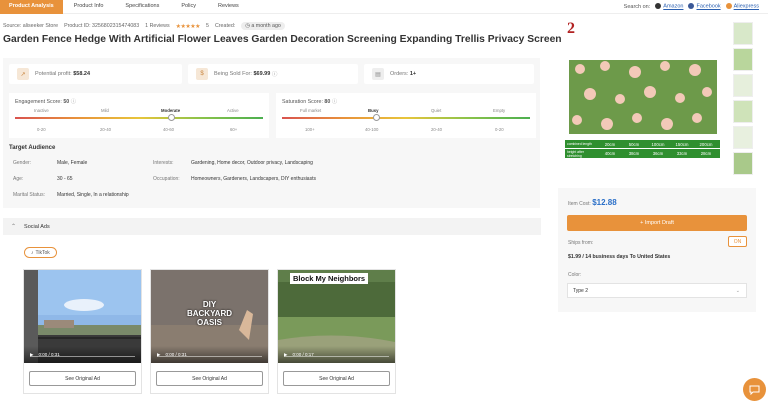 The image size is (768, 402). I want to click on source-text: Source: aliseeker Store, so click(31, 26).